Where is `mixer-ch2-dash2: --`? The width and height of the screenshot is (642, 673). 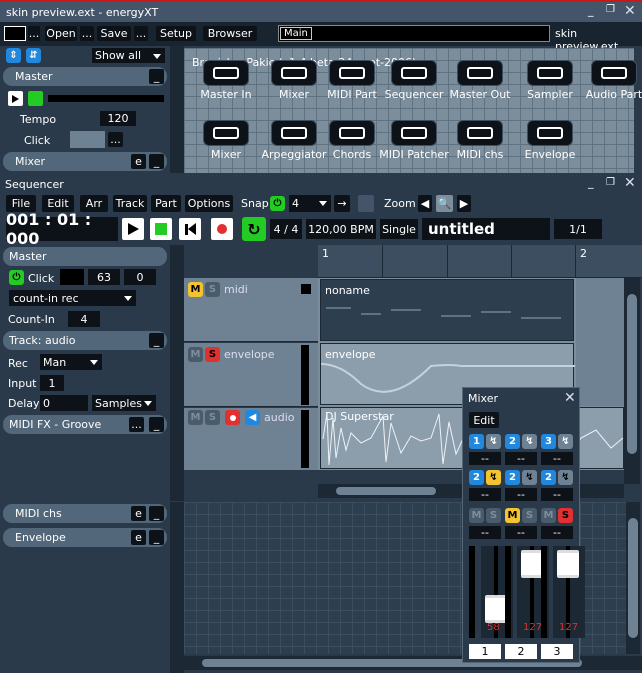
mixer-ch2-dash2: -- is located at coordinates (521, 494).